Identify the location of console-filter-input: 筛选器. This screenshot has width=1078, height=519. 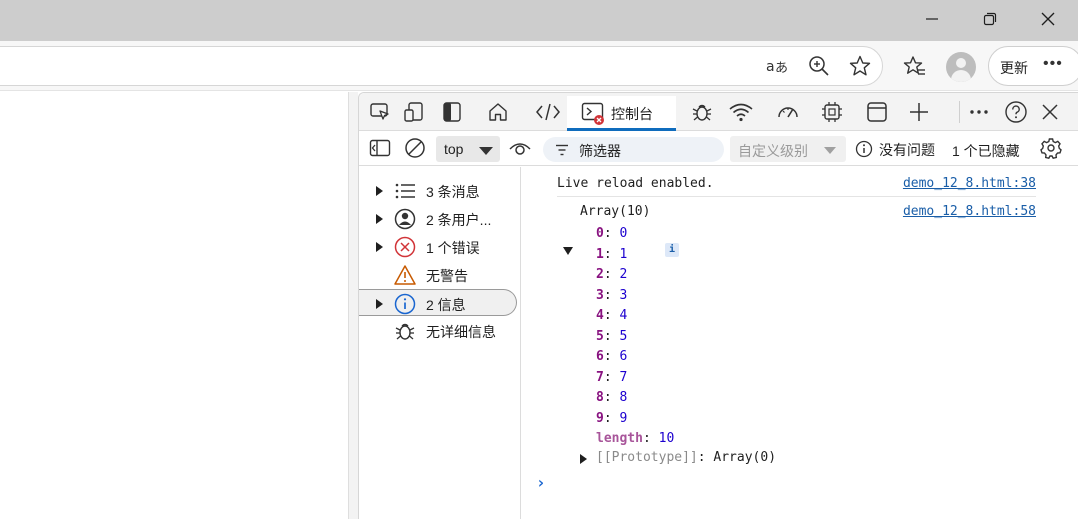
(633, 149).